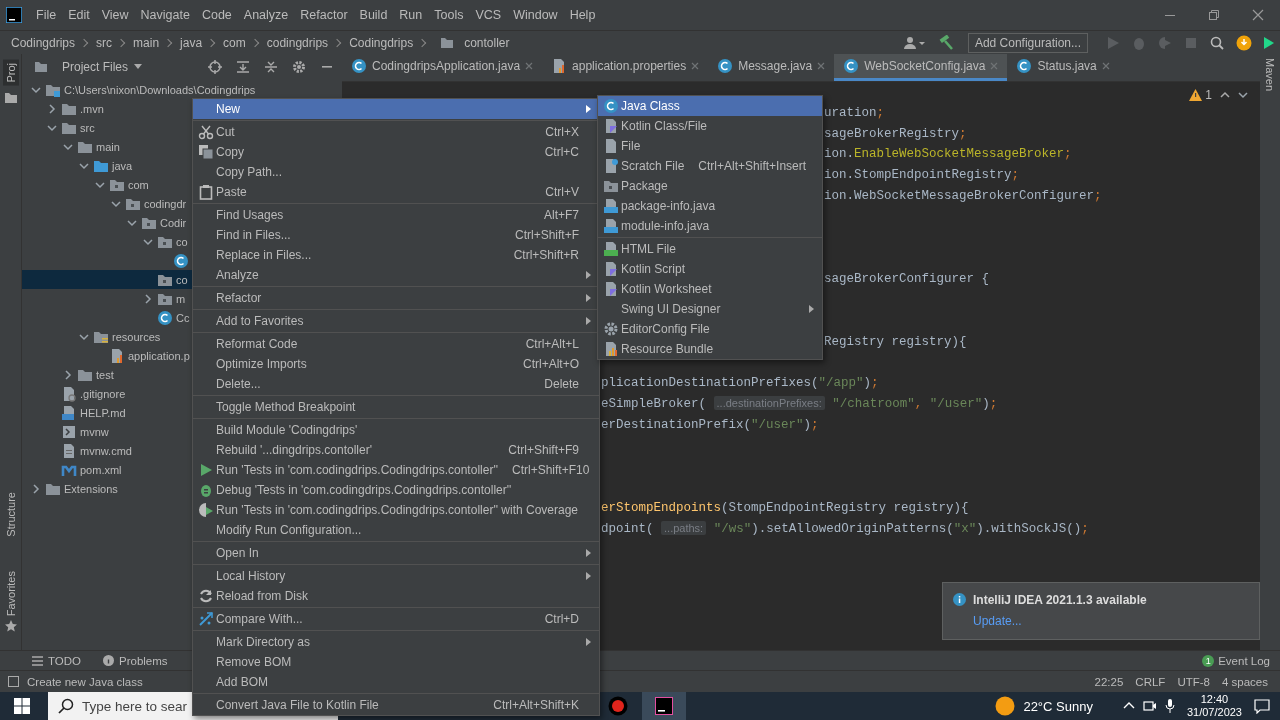 The height and width of the screenshot is (720, 1280). What do you see at coordinates (561, 152) in the screenshot?
I see `shortcut-label: Ctrl+C` at bounding box center [561, 152].